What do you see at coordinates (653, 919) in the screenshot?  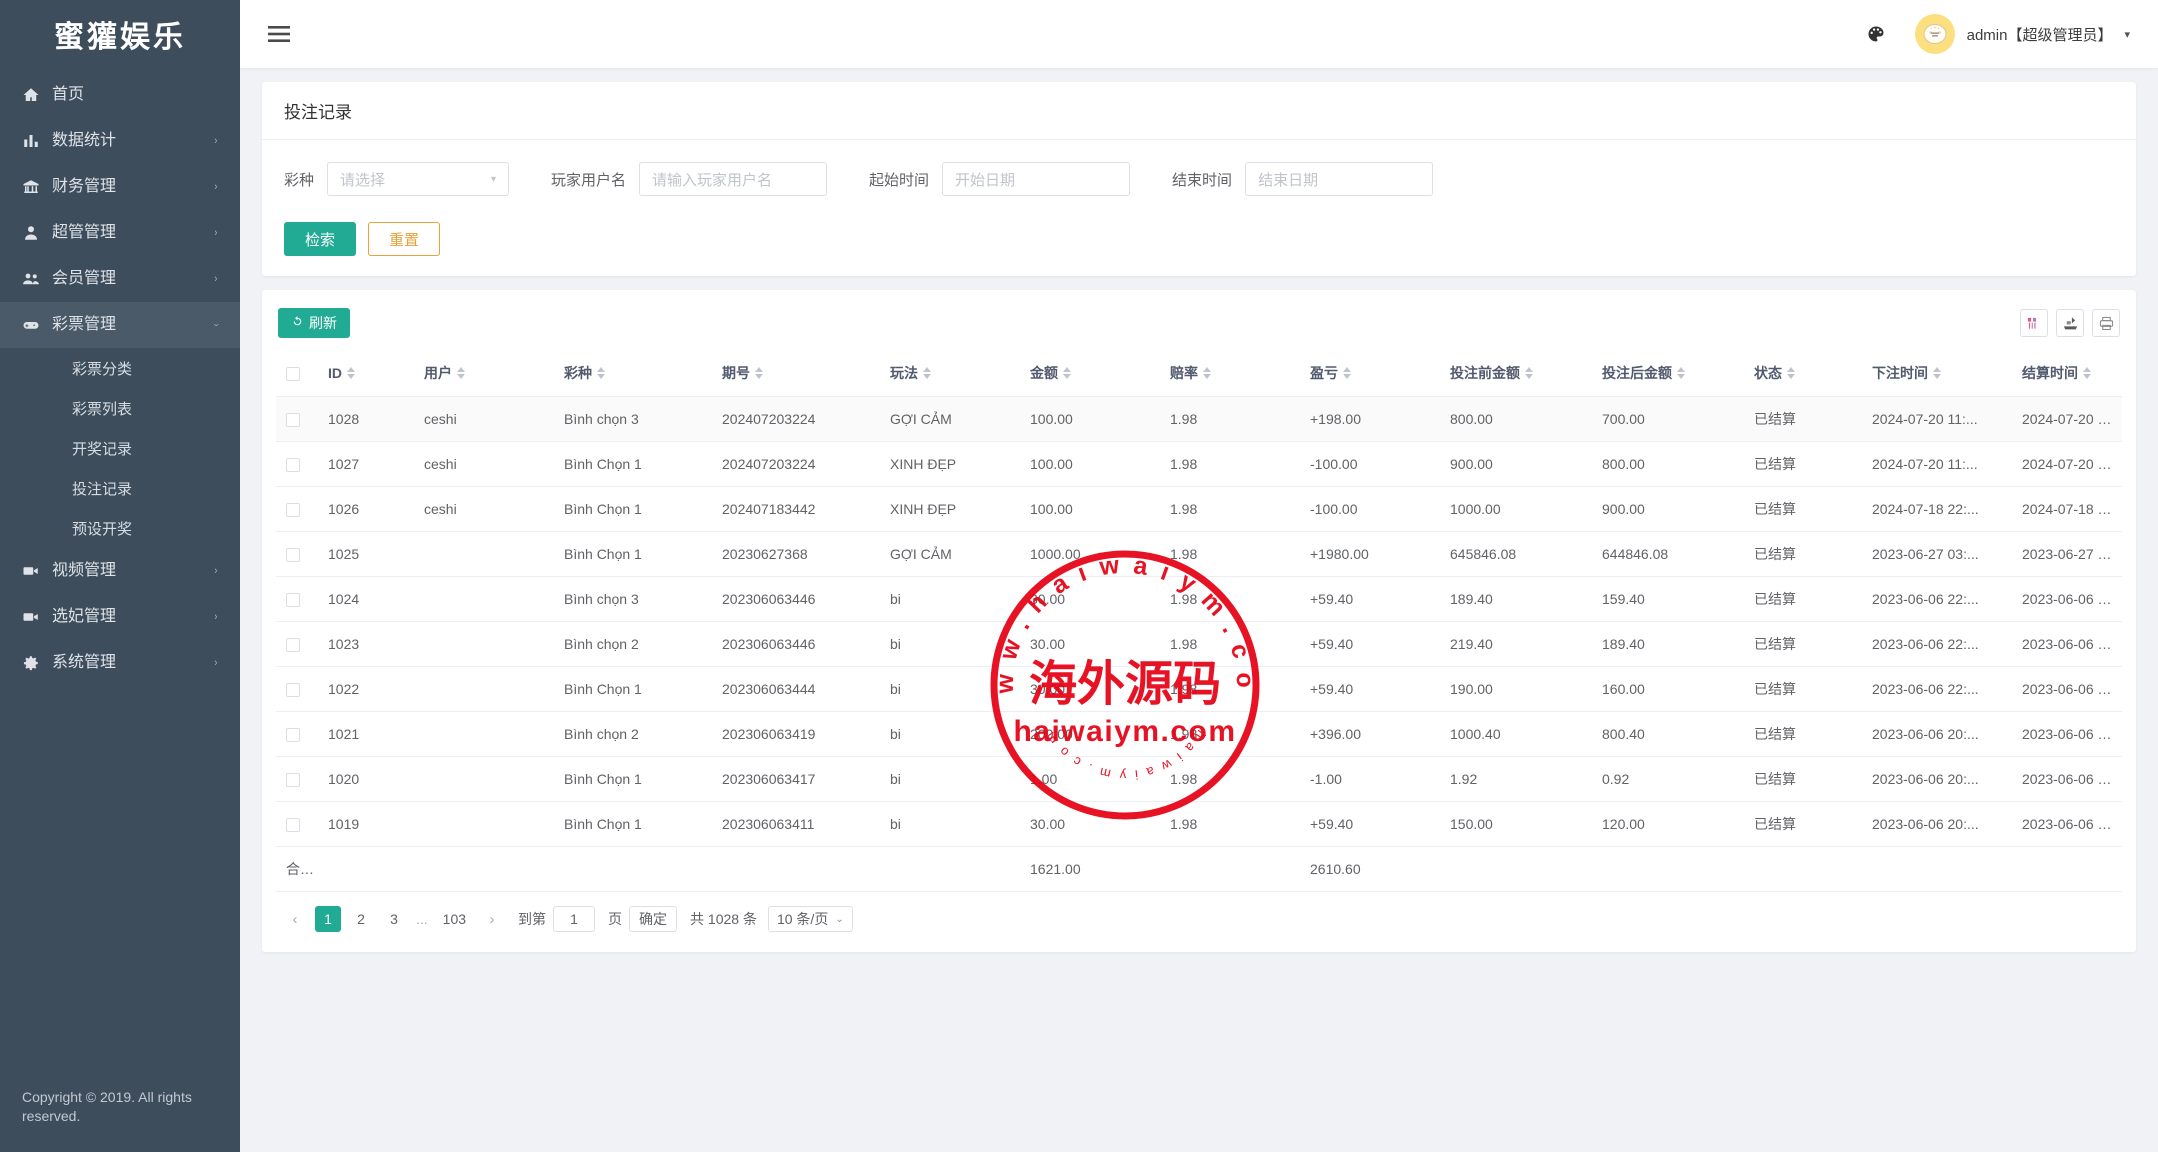 I see `goto-confirm-button: 确定` at bounding box center [653, 919].